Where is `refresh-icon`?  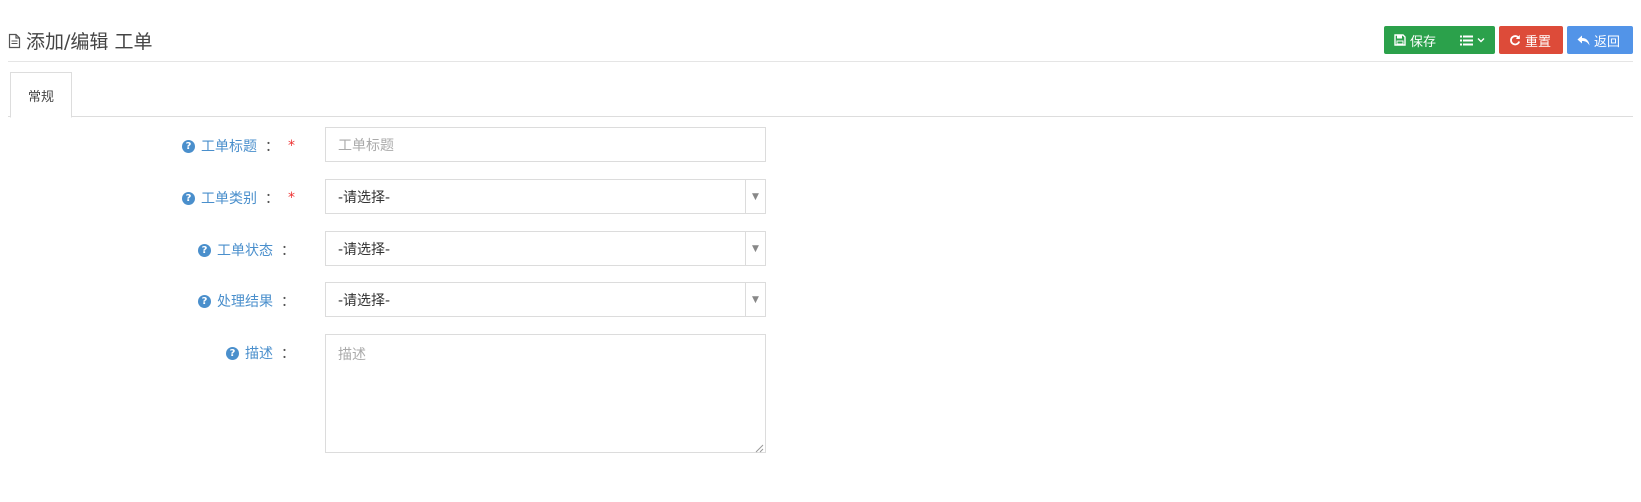
refresh-icon is located at coordinates (1515, 40).